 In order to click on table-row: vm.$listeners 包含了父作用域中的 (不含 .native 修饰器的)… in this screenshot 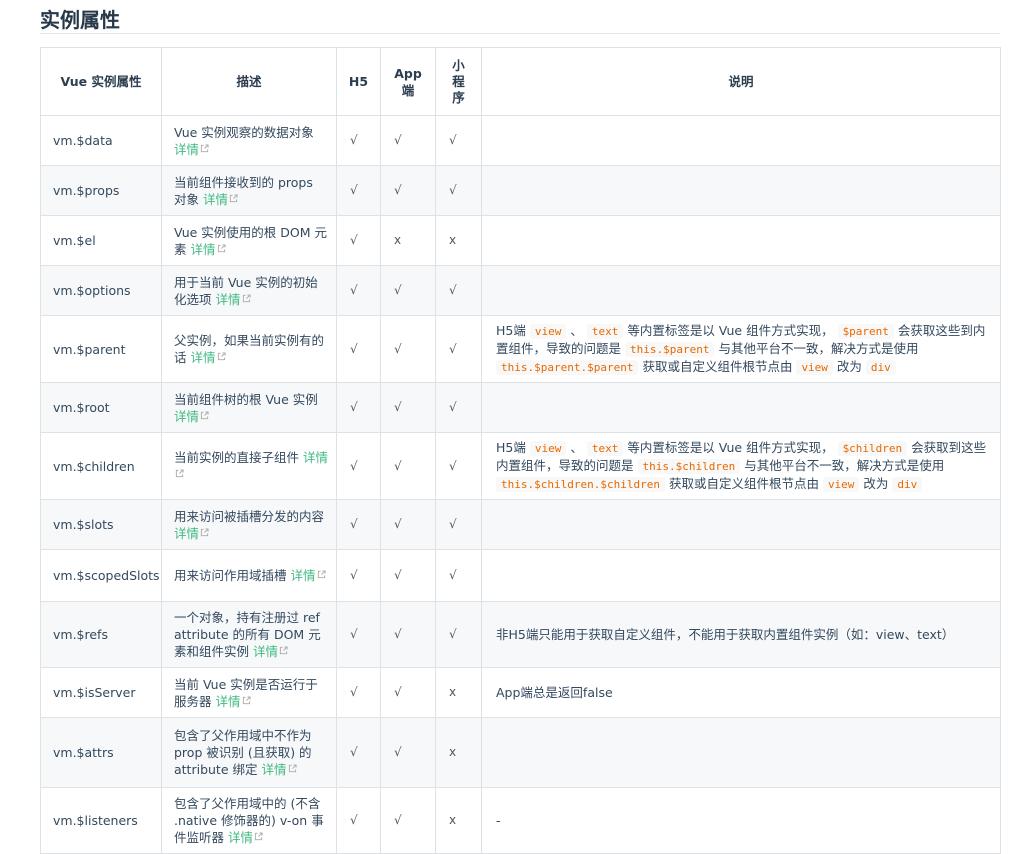, I will do `click(520, 820)`.